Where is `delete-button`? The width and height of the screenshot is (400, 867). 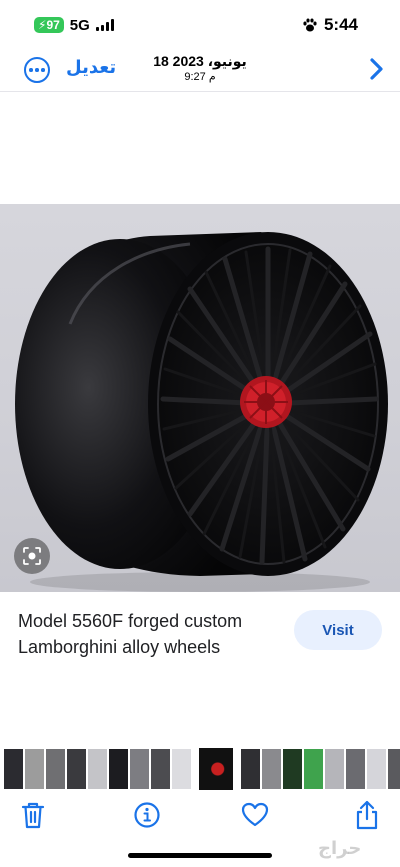
delete-button is located at coordinates (33, 815).